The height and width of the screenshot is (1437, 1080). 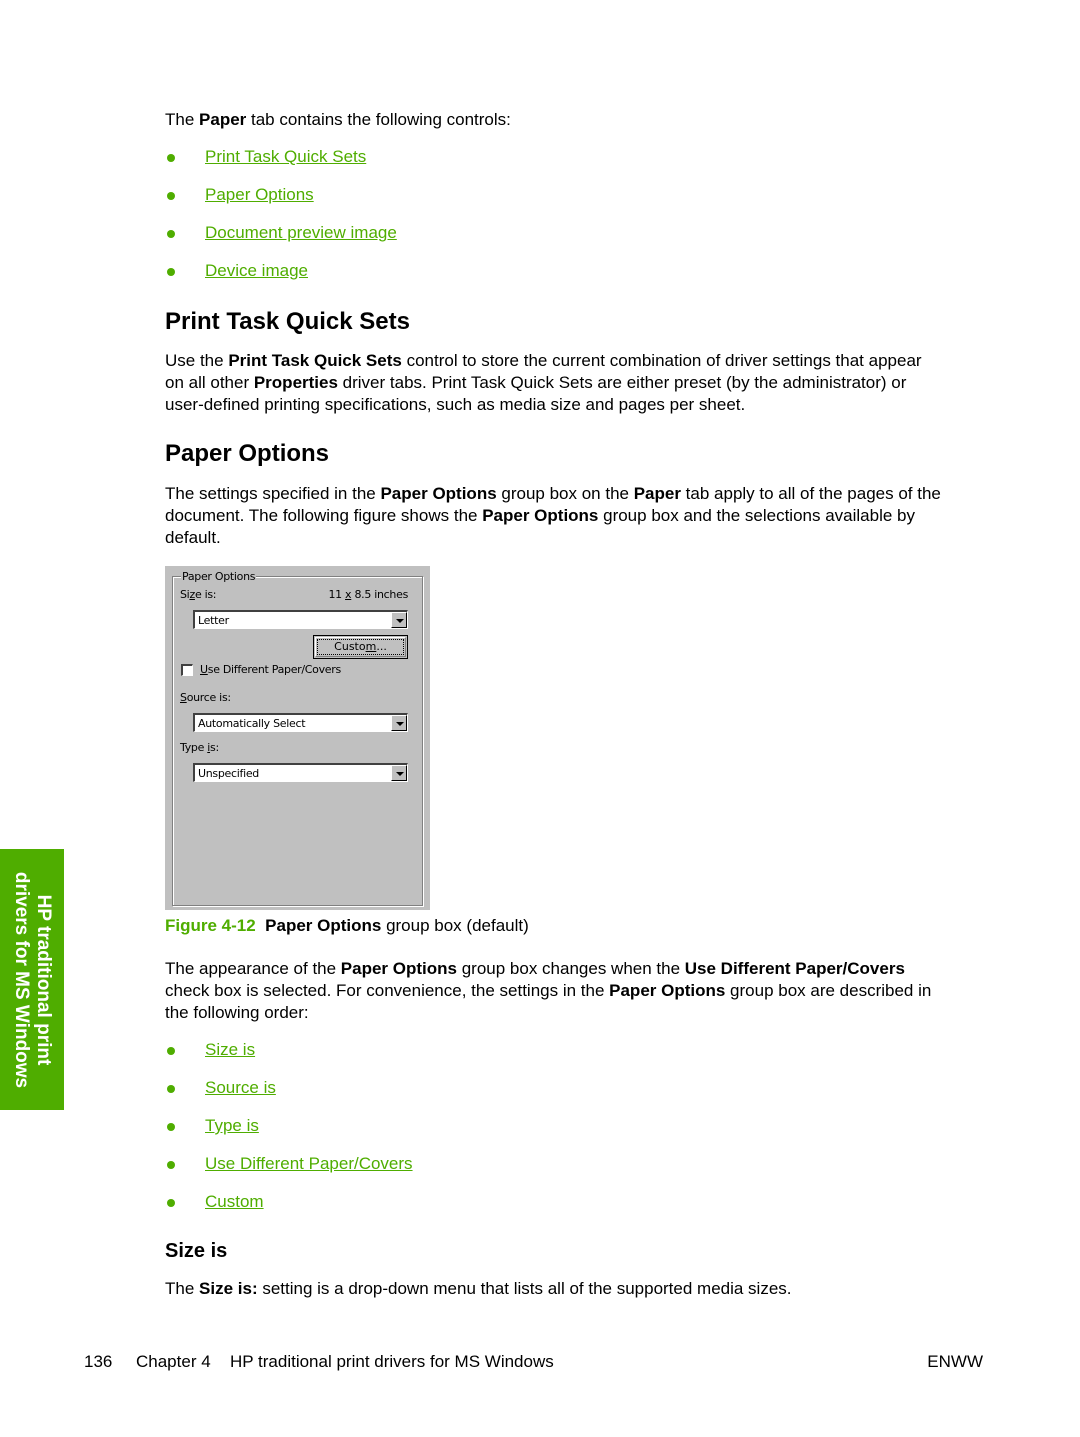 What do you see at coordinates (570, 968) in the screenshot?
I see `text: group box changes when the` at bounding box center [570, 968].